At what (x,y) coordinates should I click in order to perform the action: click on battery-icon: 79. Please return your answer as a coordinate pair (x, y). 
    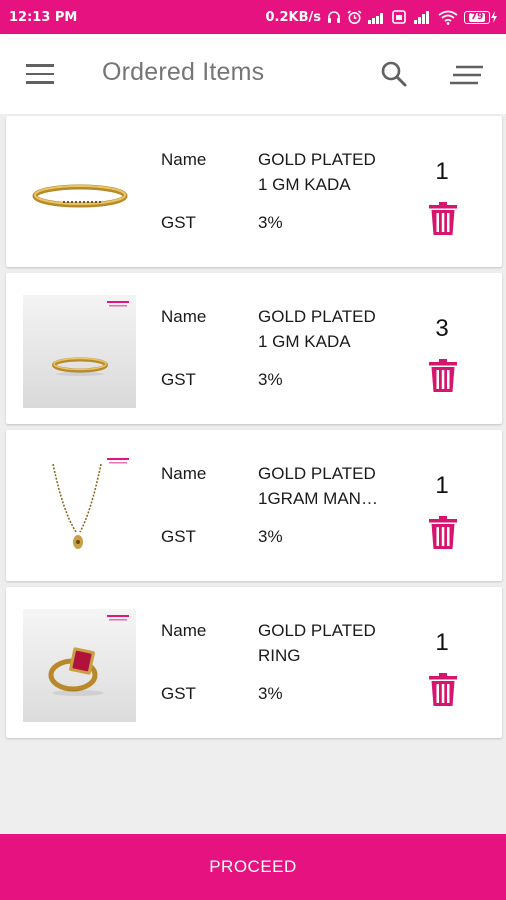
    Looking at the image, I should click on (481, 17).